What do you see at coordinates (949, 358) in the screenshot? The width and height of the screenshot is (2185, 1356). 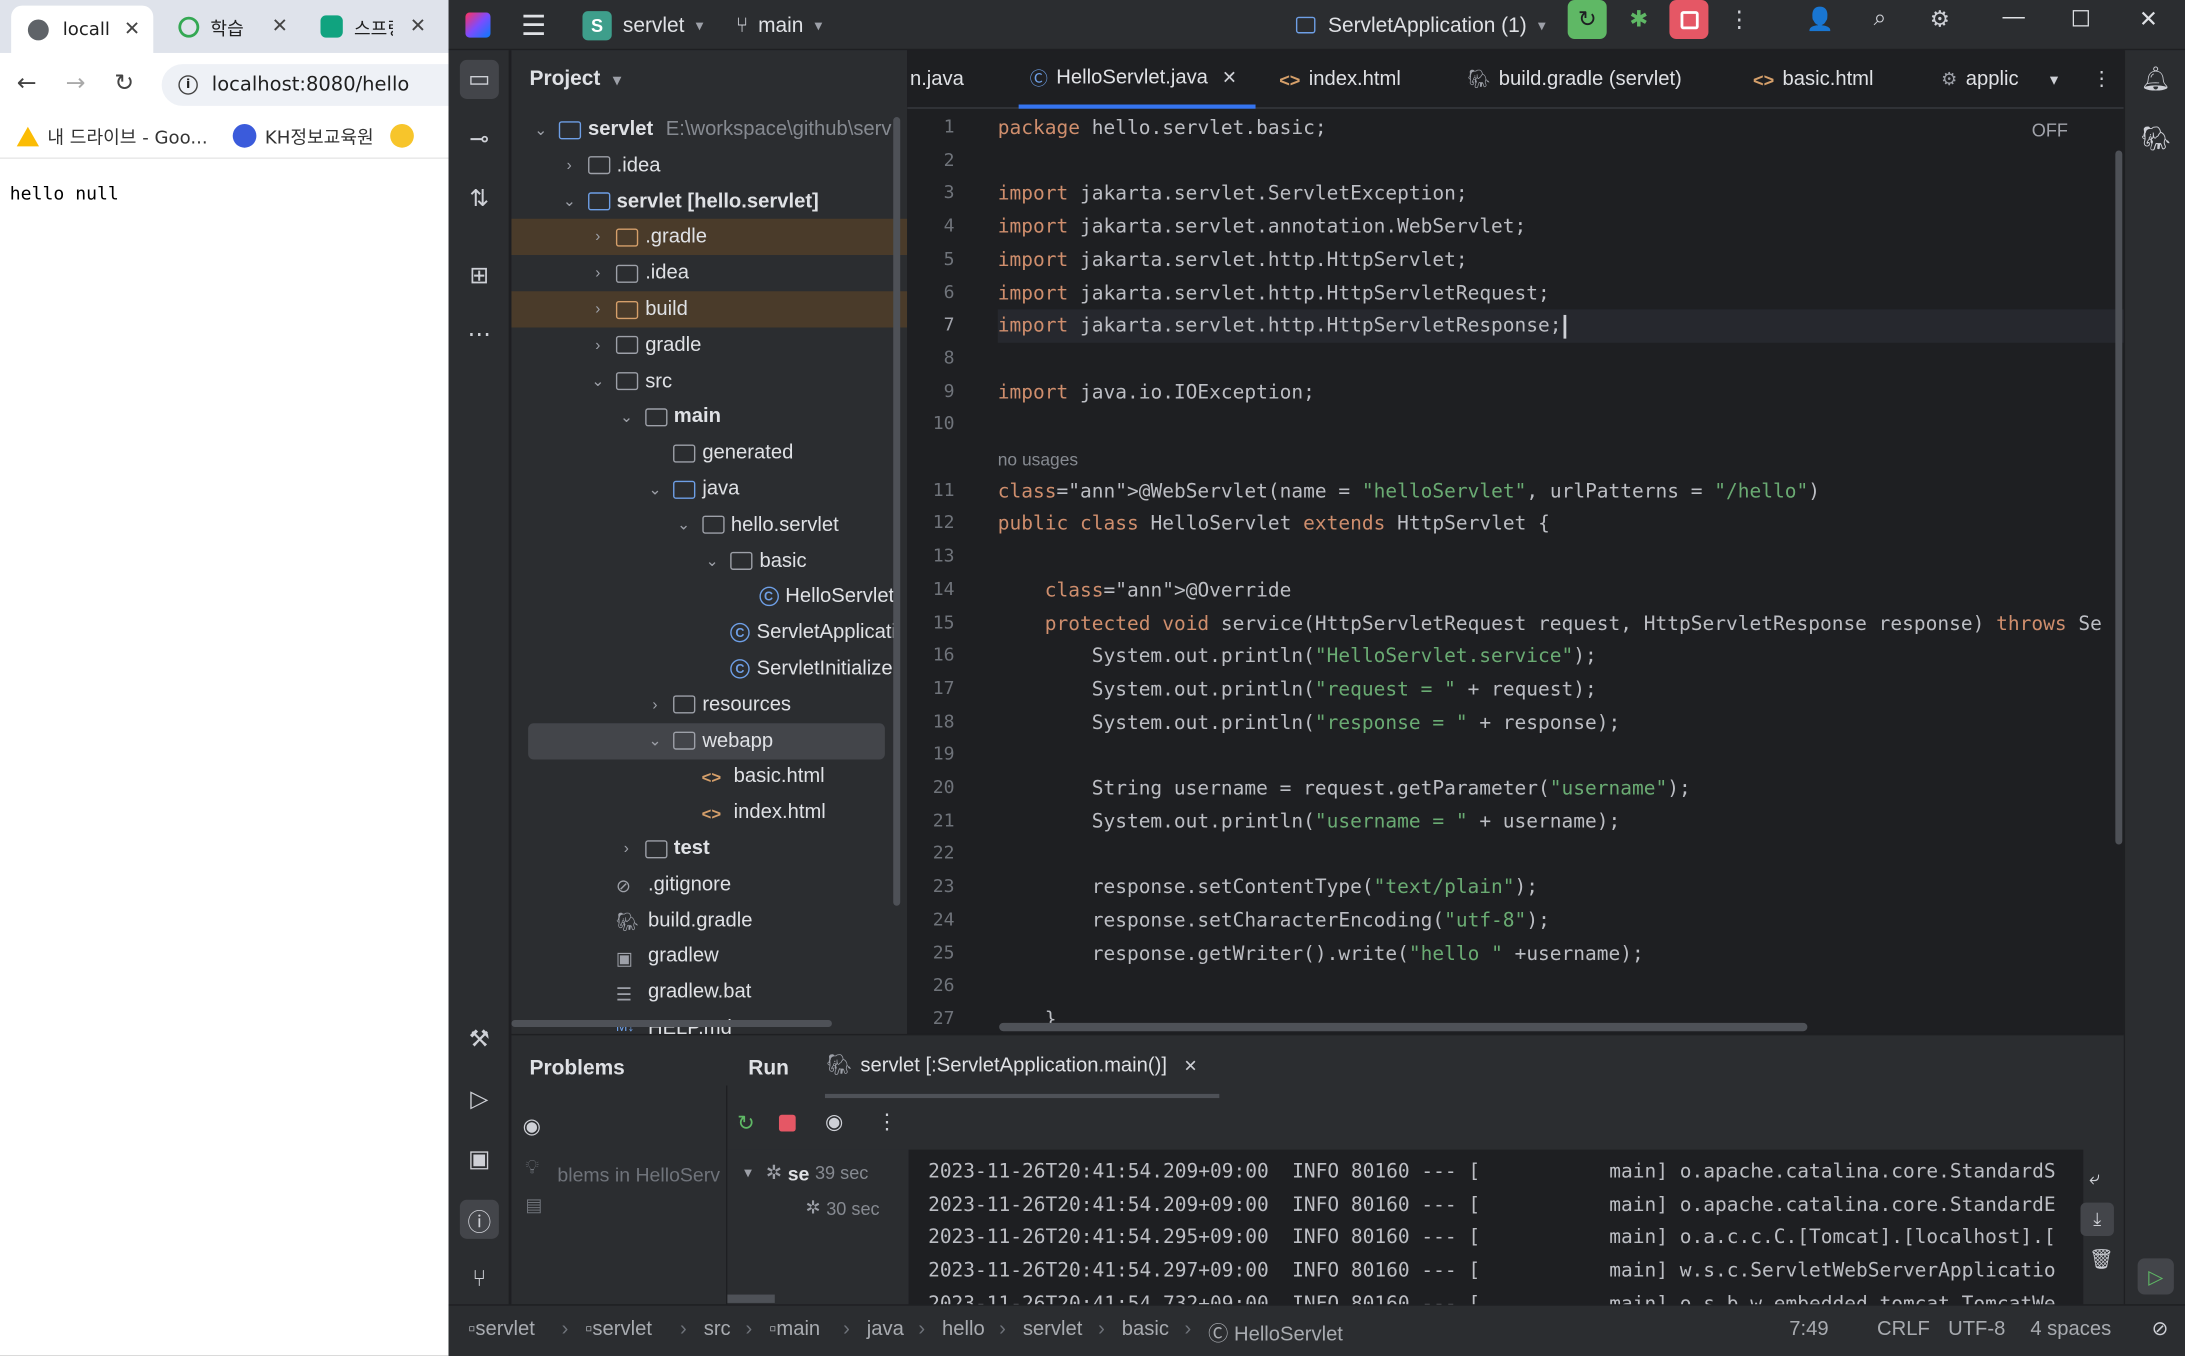 I see `line-number: 8` at bounding box center [949, 358].